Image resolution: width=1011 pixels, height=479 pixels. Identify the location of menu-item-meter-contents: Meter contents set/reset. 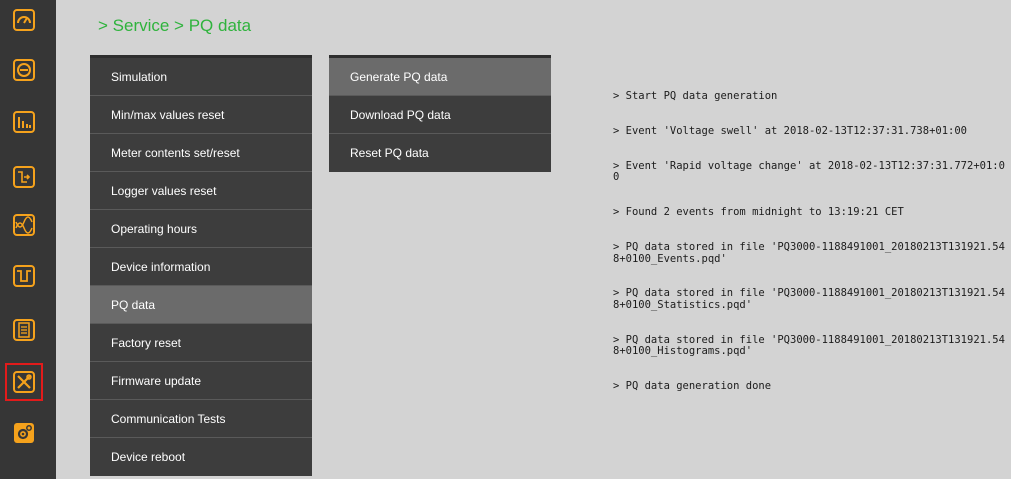
(201, 153).